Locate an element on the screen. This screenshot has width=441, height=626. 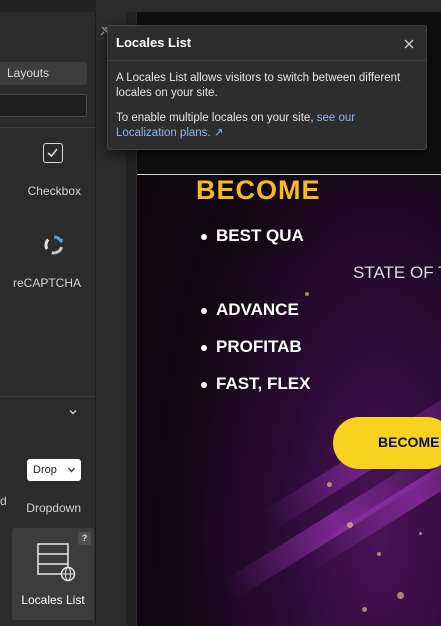
list-item: PROFITAB is located at coordinates (251, 347).